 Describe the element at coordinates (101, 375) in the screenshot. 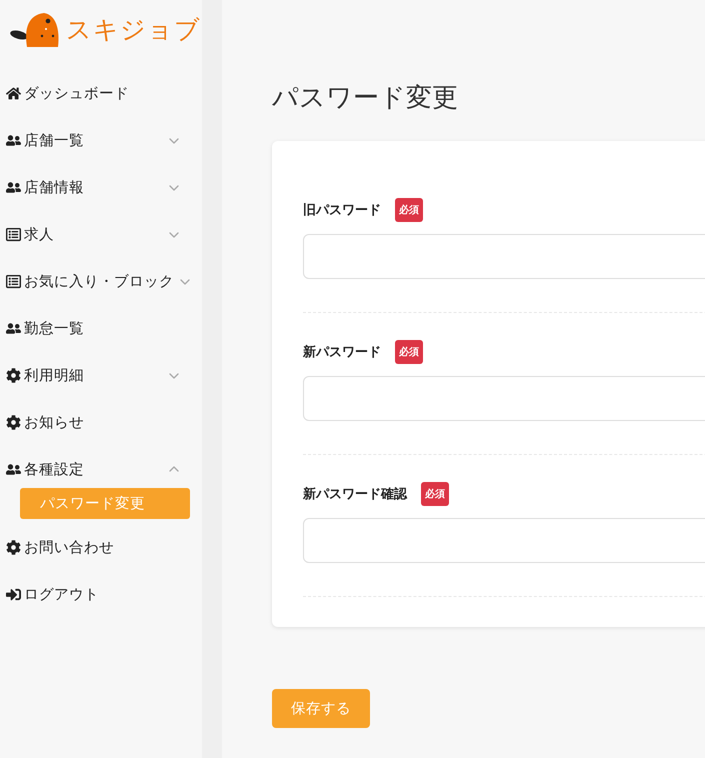

I see `nav-item: 利用明細` at that location.